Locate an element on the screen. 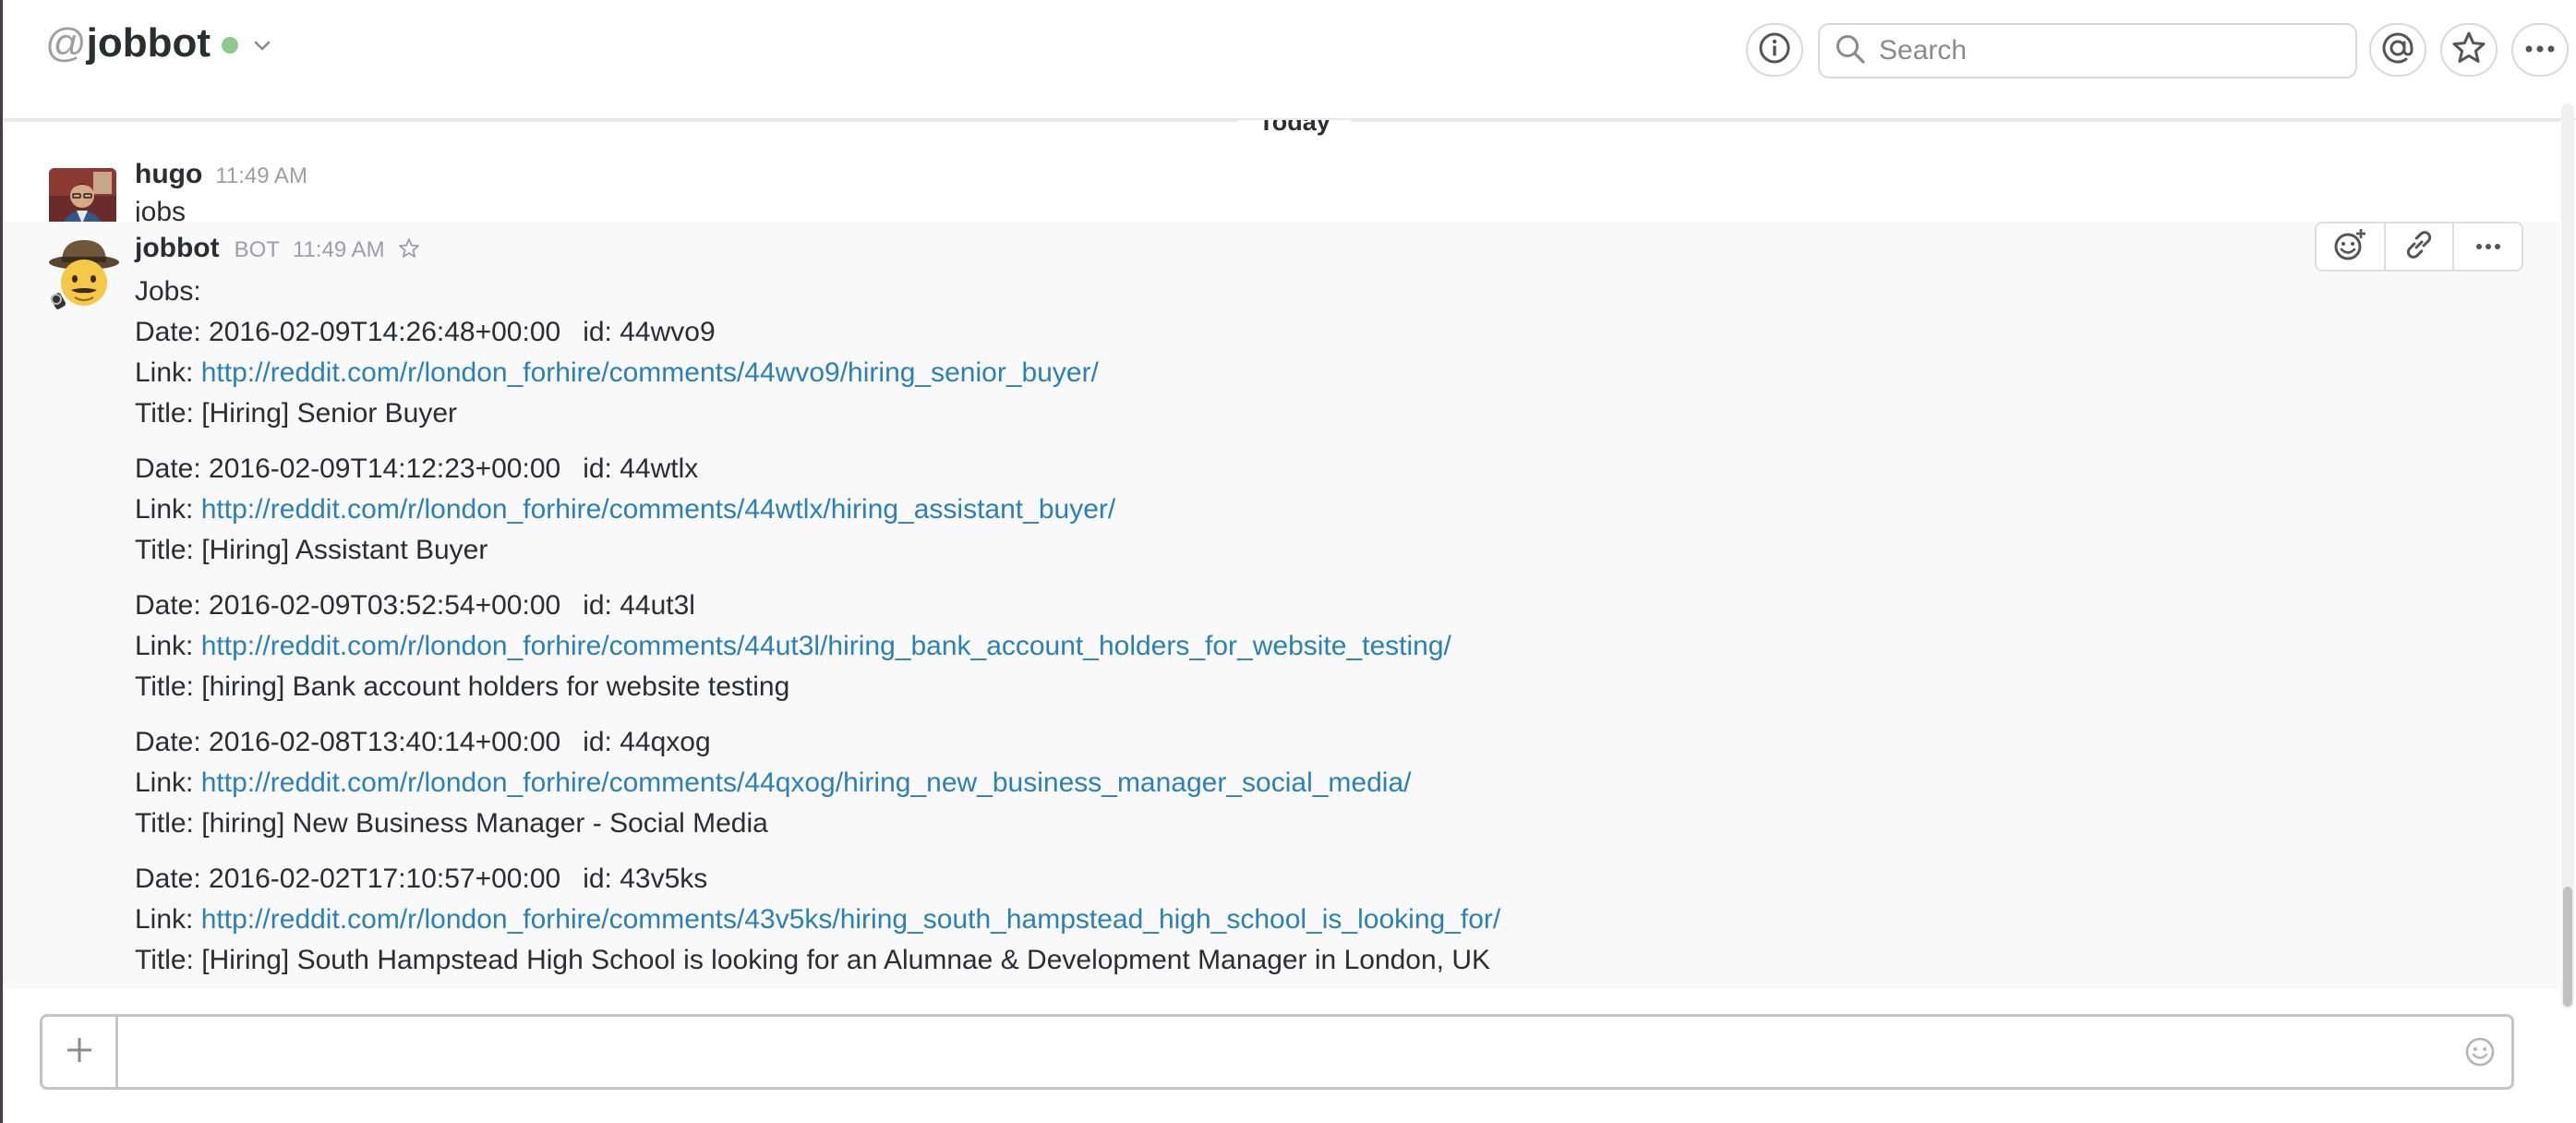  message-composer is located at coordinates (1277, 1052).